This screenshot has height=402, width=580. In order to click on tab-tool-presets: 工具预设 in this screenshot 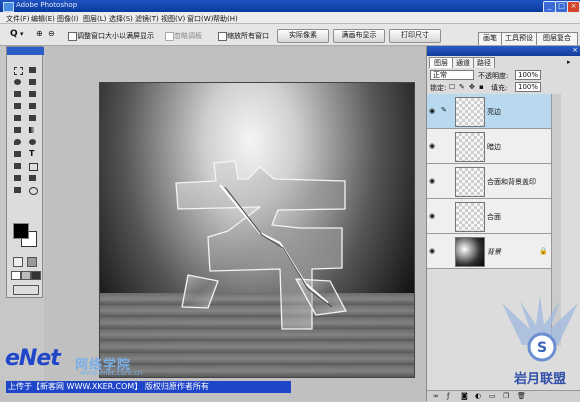, I will do `click(519, 38)`.